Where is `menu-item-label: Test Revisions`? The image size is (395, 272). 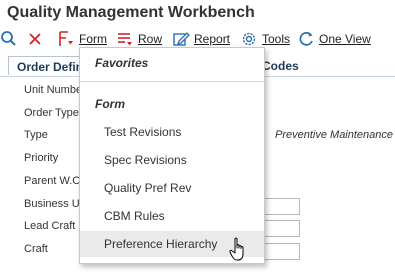
menu-item-label: Test Revisions is located at coordinates (143, 132).